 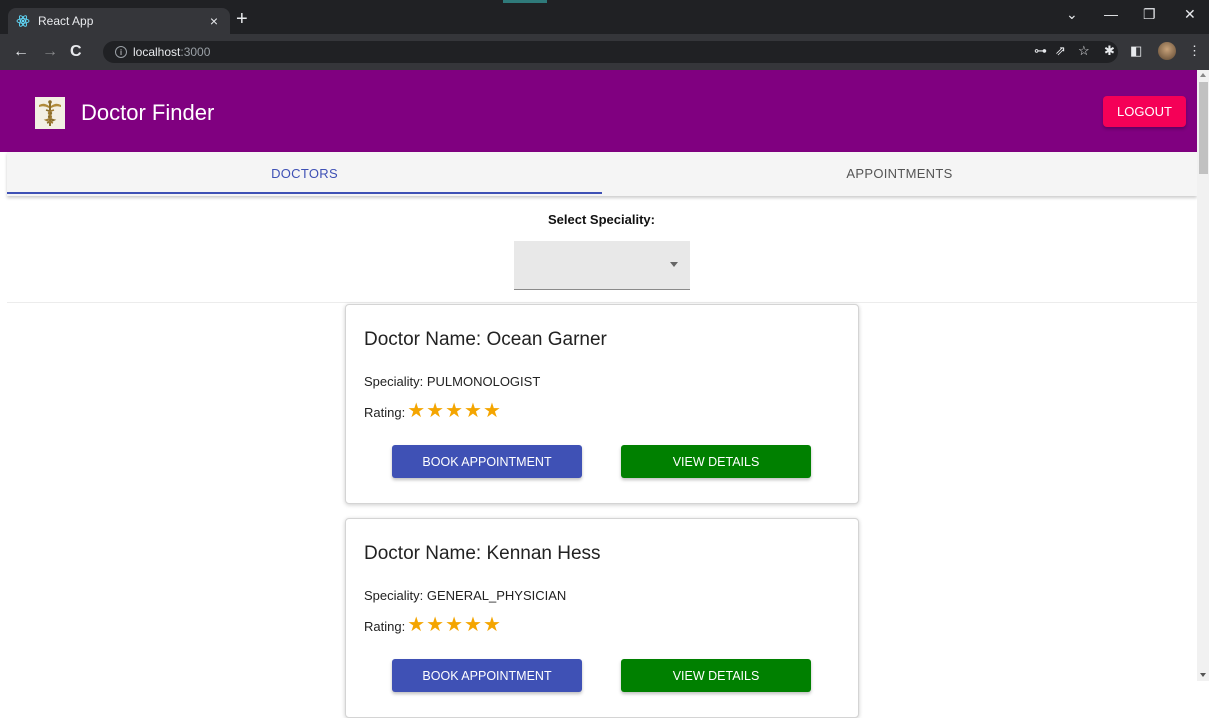 I want to click on info-icon: i, so click(x=121, y=52).